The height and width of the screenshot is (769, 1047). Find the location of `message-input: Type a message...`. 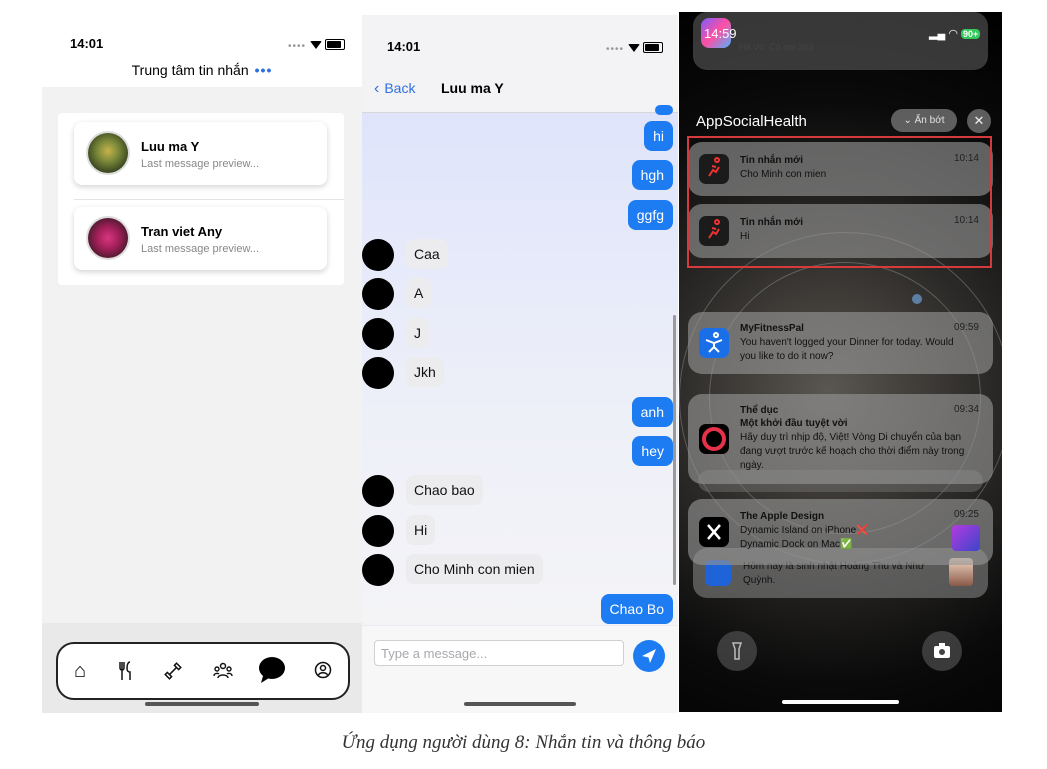

message-input: Type a message... is located at coordinates (499, 653).